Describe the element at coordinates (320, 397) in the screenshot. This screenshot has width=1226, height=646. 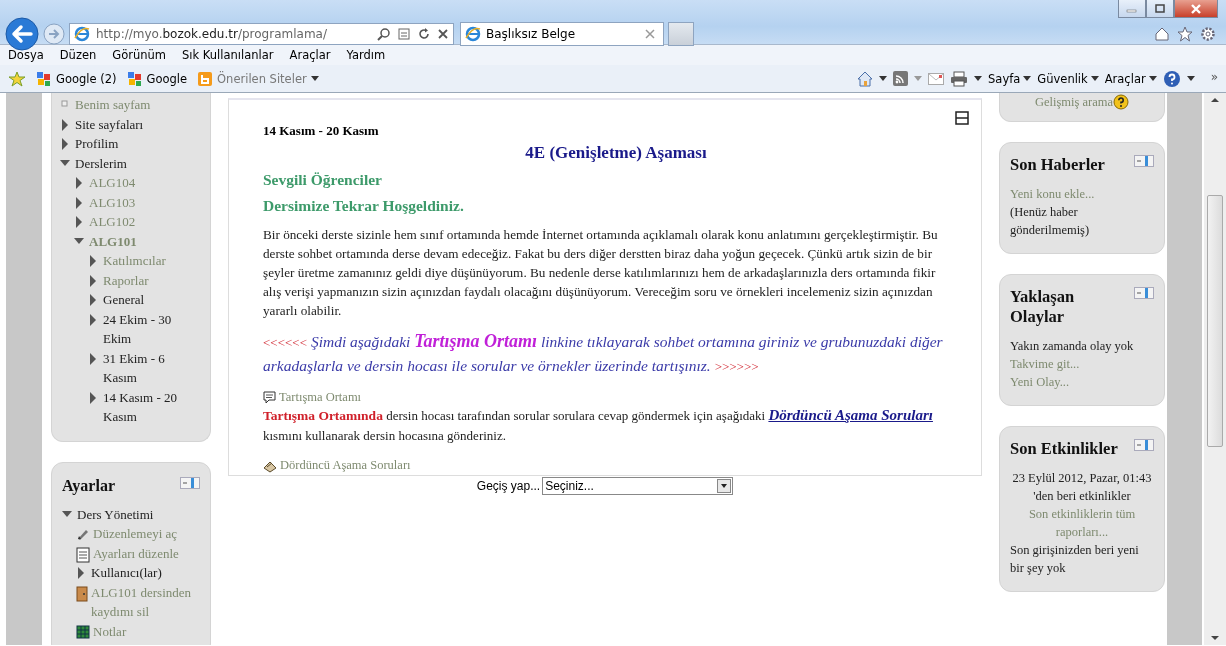
I see `activity-link: Tartışma Ortamı` at that location.